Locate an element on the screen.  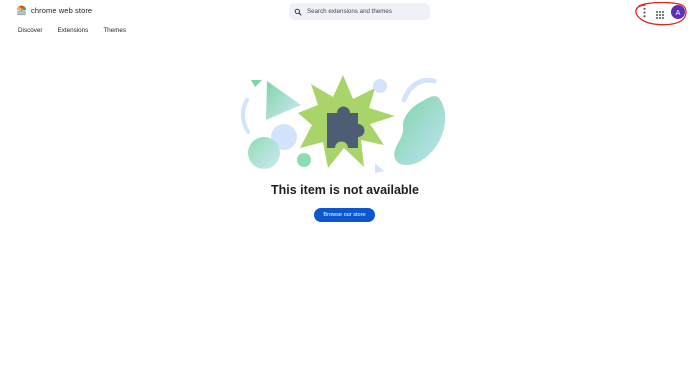
store-name: chrome web store is located at coordinates (62, 10).